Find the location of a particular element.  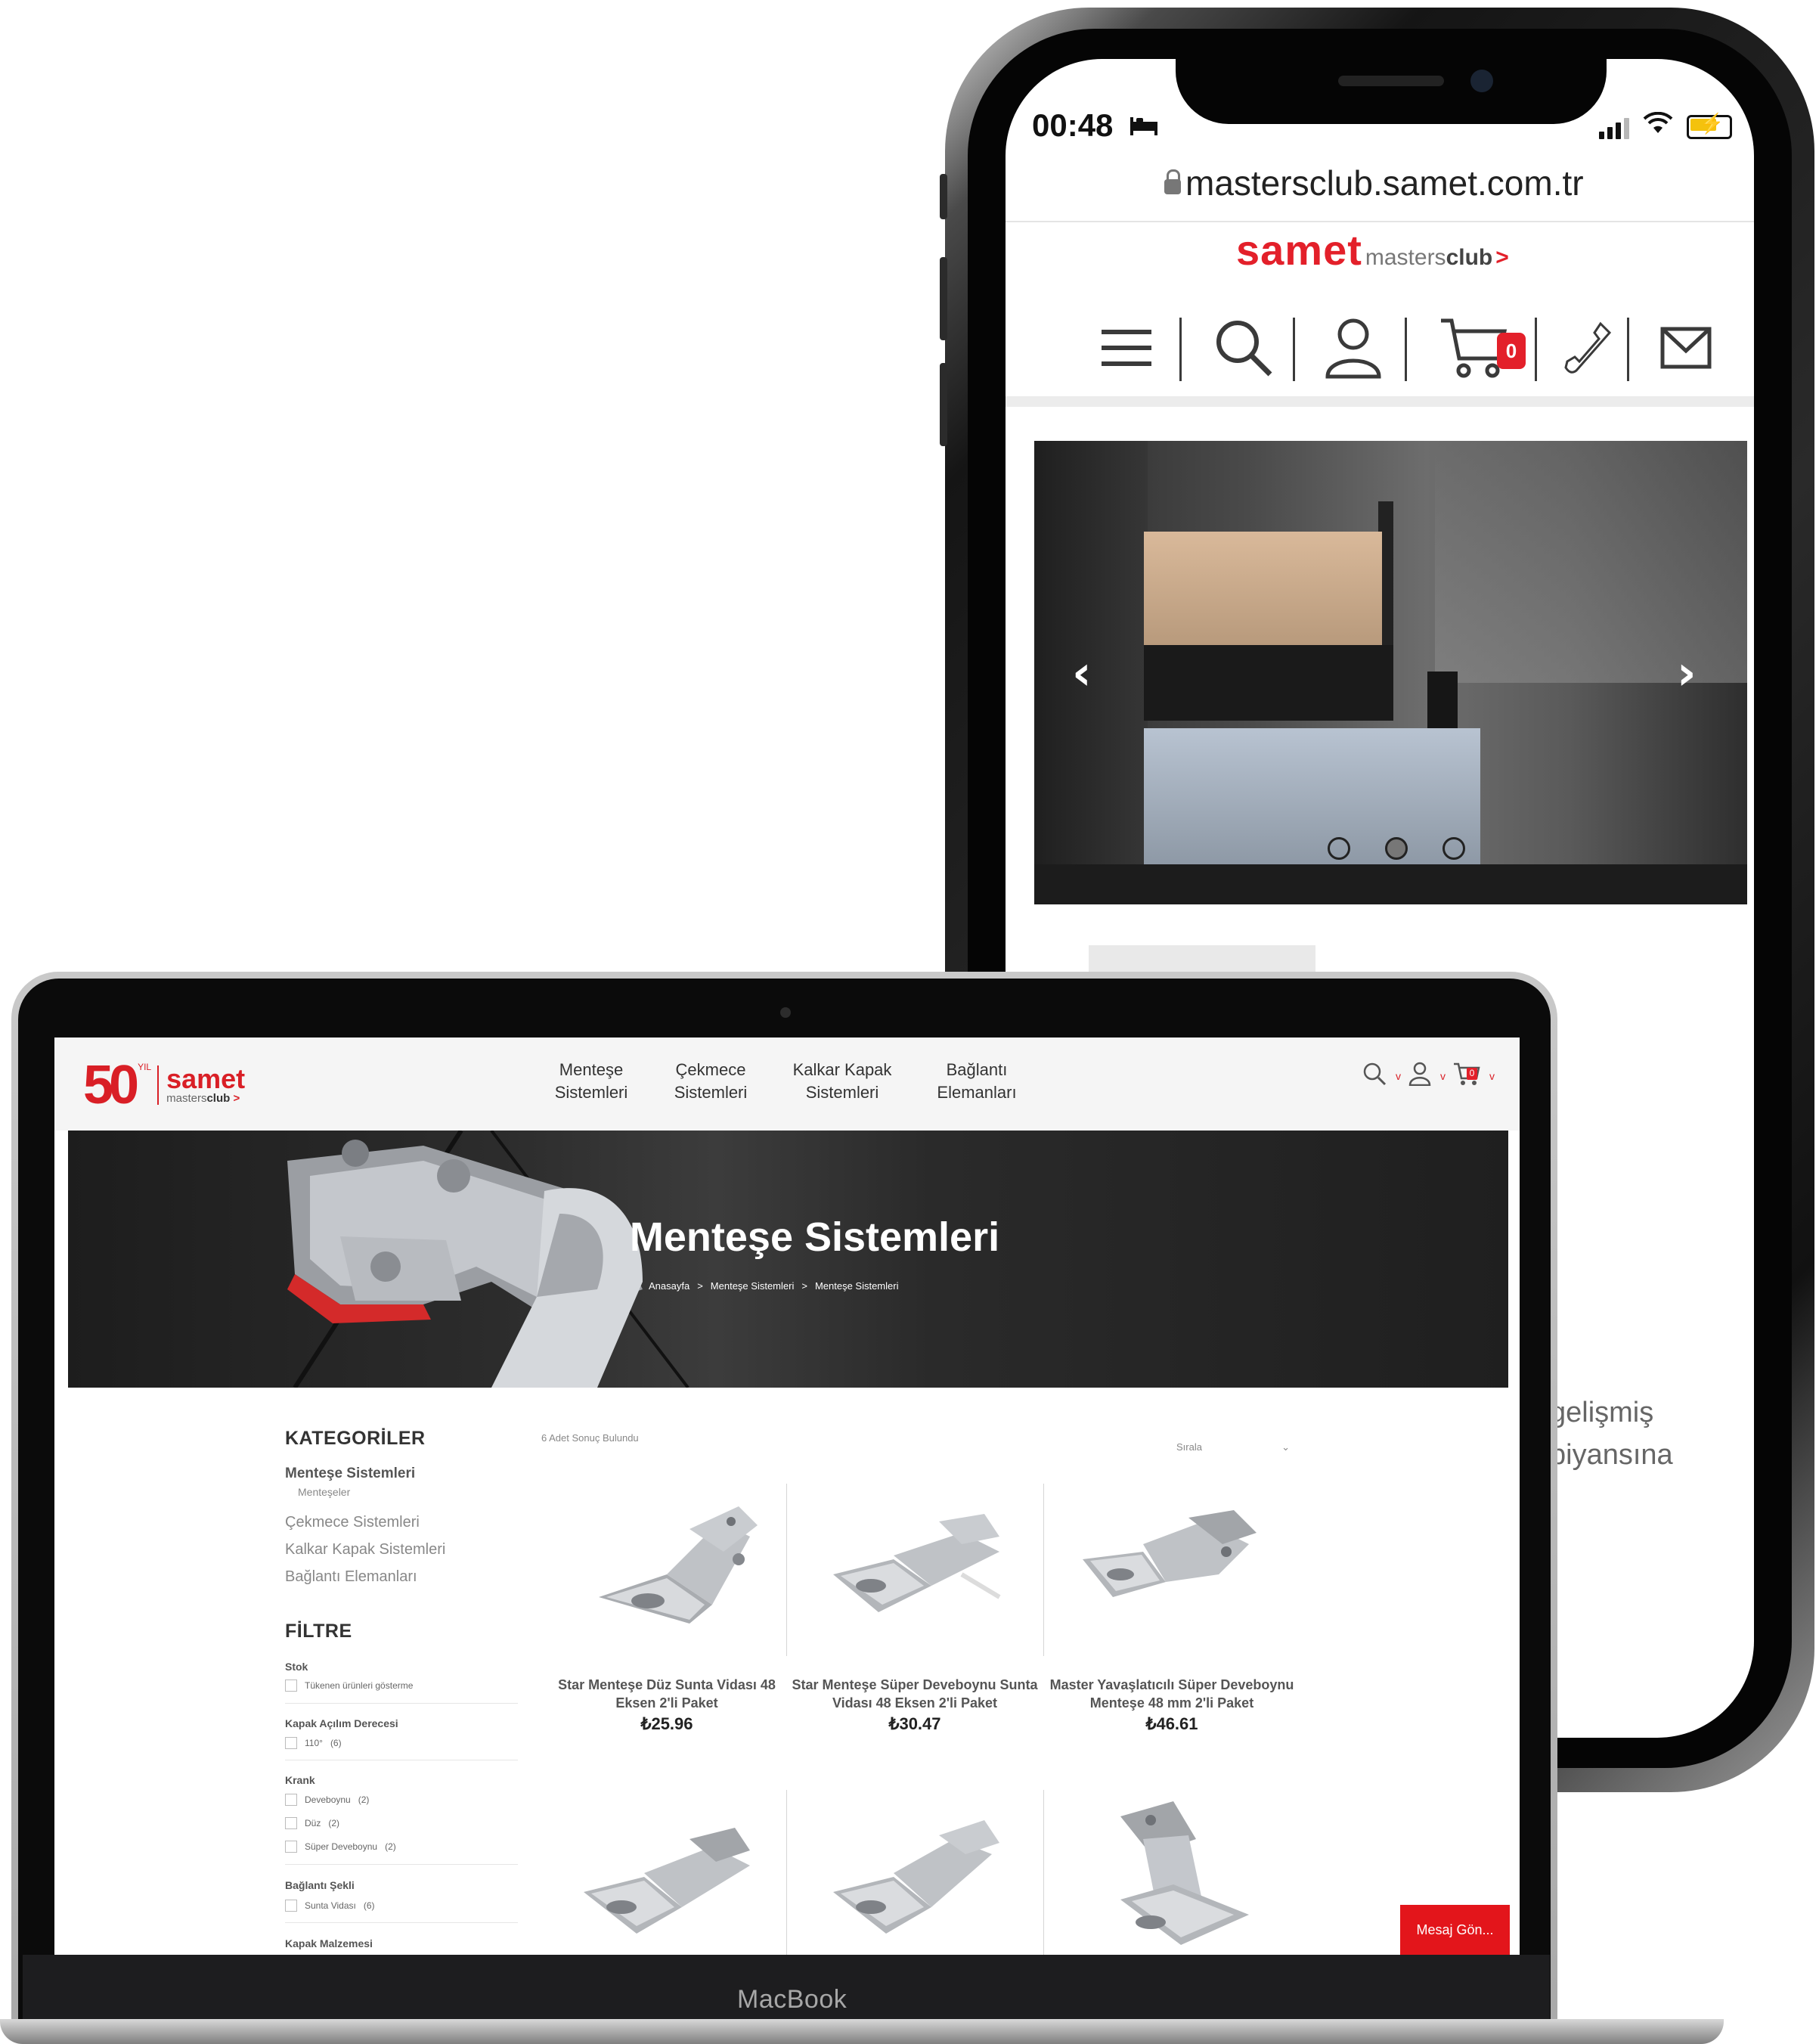

subcategory-menteseler: Menteşeler is located at coordinates (324, 1492).